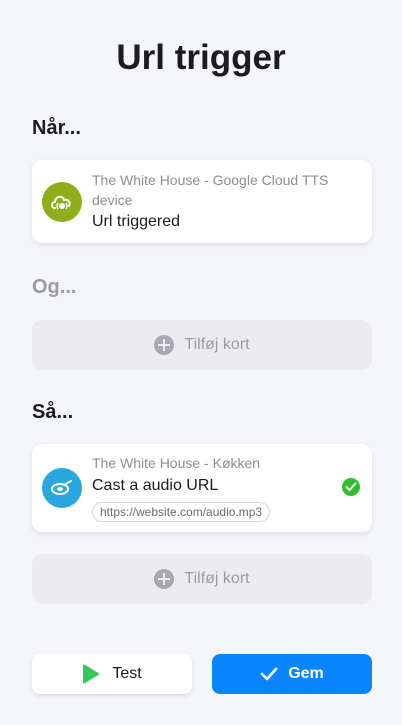  I want to click on action-name: Cast a audio URL, so click(155, 485).